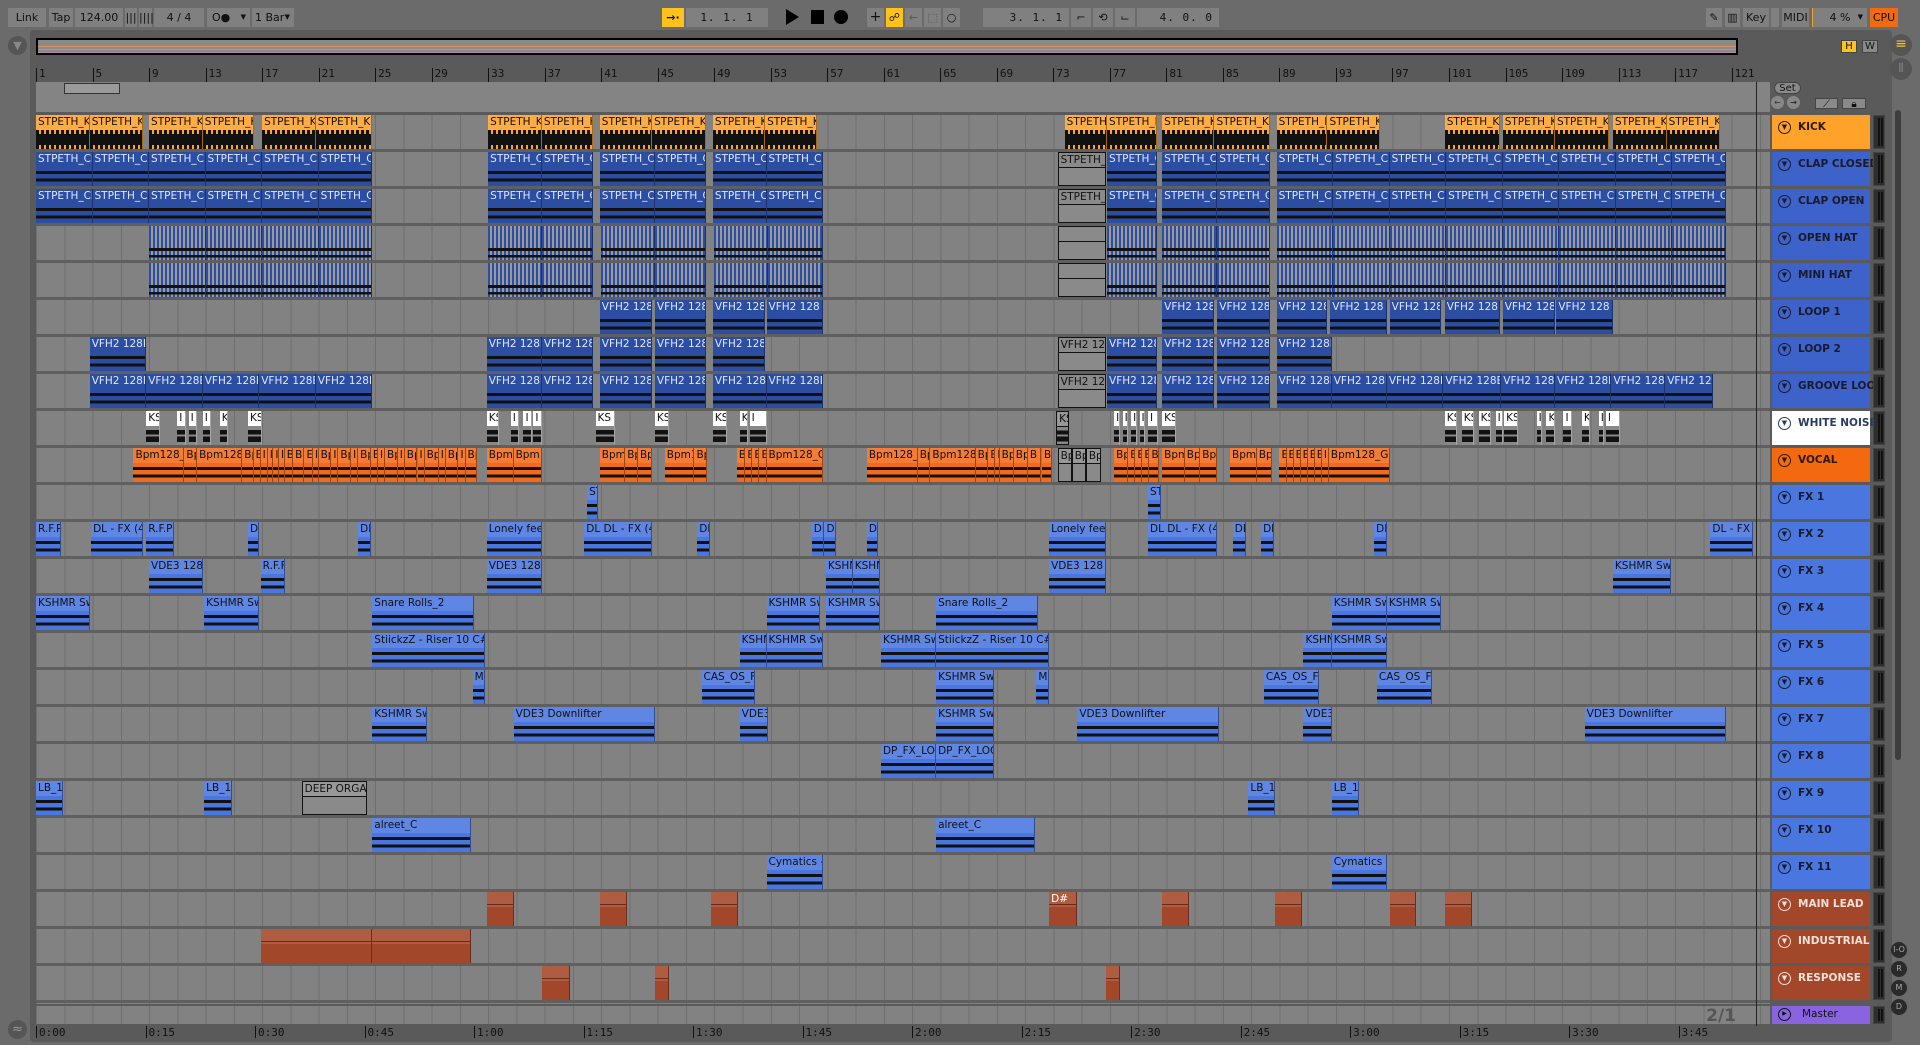  Describe the element at coordinates (673, 17) in the screenshot. I see `follow-button: →·` at that location.